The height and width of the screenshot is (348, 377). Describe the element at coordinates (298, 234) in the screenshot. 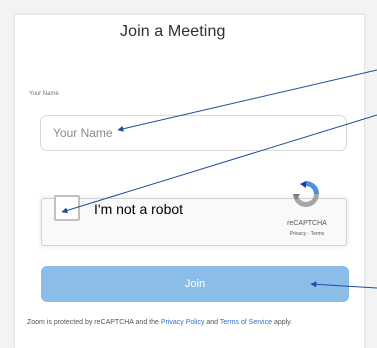

I see `recaptcha-privacy-link: Privacy` at that location.